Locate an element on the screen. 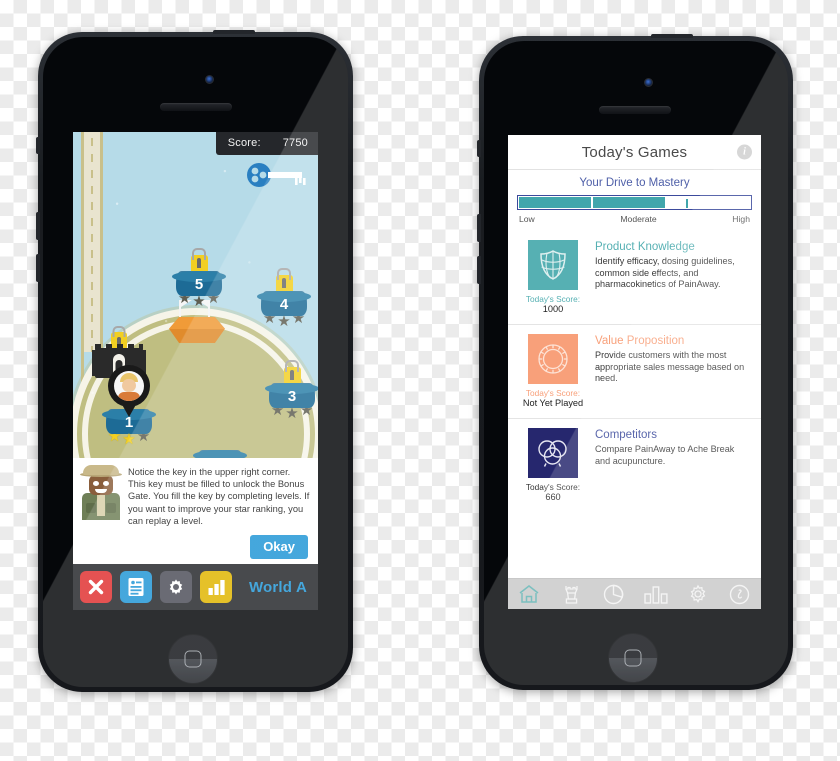  level-node-5: 5 ★ ★ ★ is located at coordinates (199, 282).